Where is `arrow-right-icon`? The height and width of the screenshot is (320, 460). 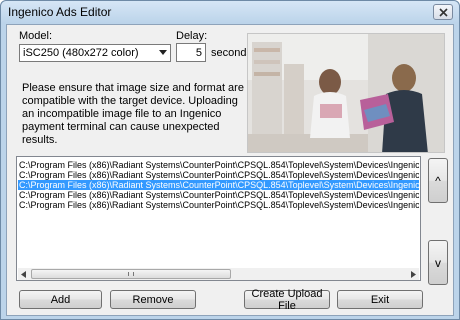
arrow-right-icon is located at coordinates (413, 274).